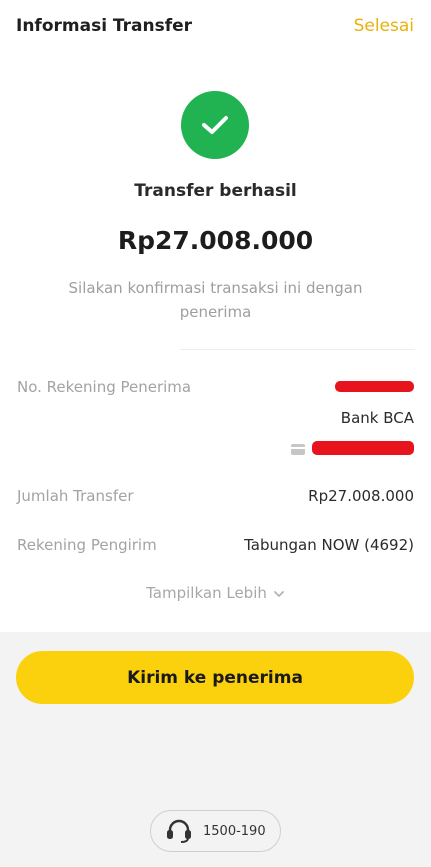 Image resolution: width=431 pixels, height=867 pixels. What do you see at coordinates (104, 26) in the screenshot?
I see `page-title: Informasi Transfer` at bounding box center [104, 26].